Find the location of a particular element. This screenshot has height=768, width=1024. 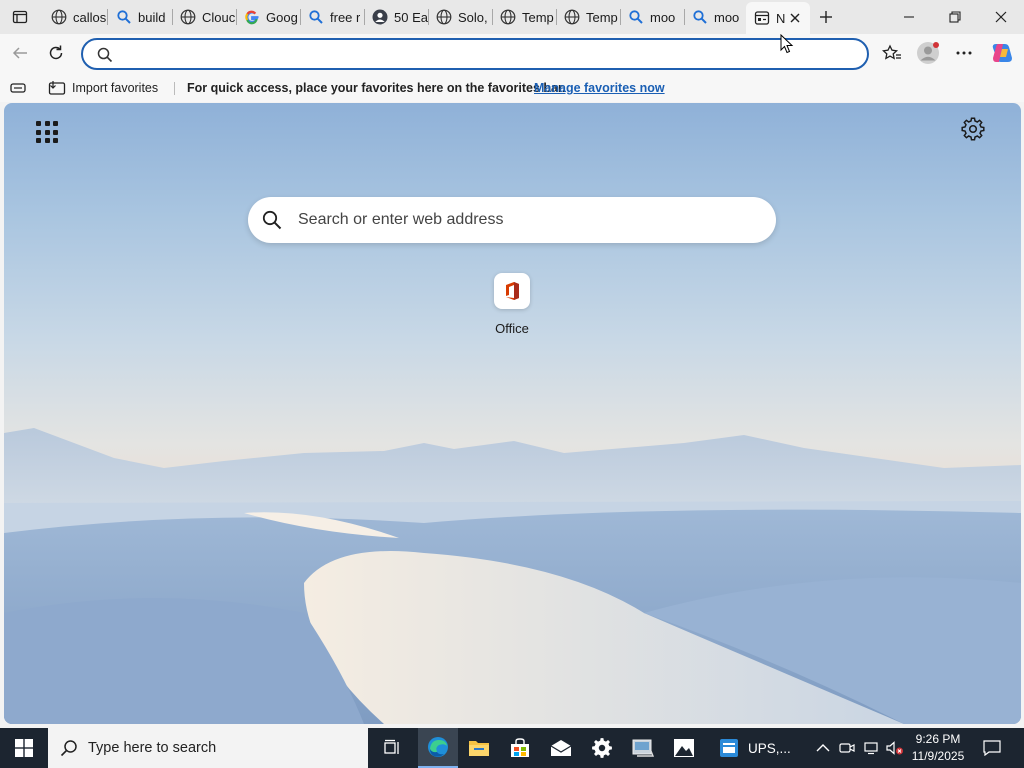

back-button is located at coordinates (20, 53).